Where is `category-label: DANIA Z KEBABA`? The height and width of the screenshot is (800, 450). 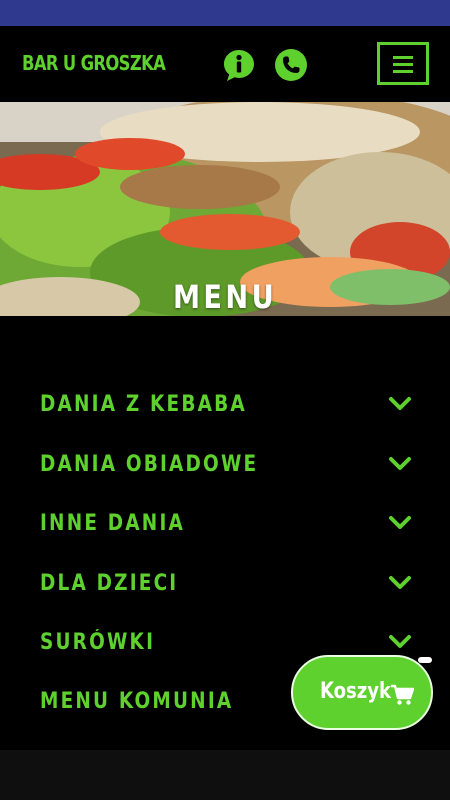
category-label: DANIA Z KEBABA is located at coordinates (143, 404).